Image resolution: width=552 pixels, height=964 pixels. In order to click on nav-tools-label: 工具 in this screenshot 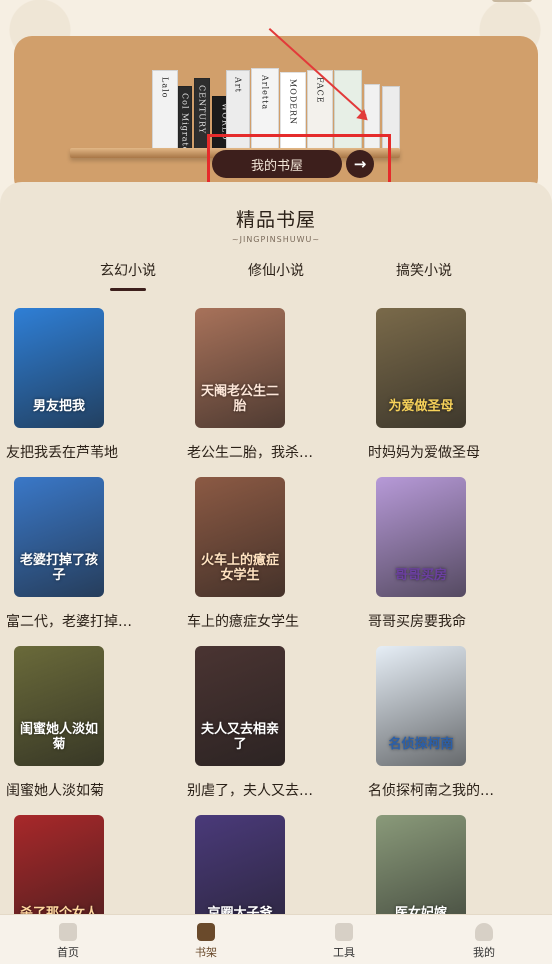, I will do `click(344, 952)`.